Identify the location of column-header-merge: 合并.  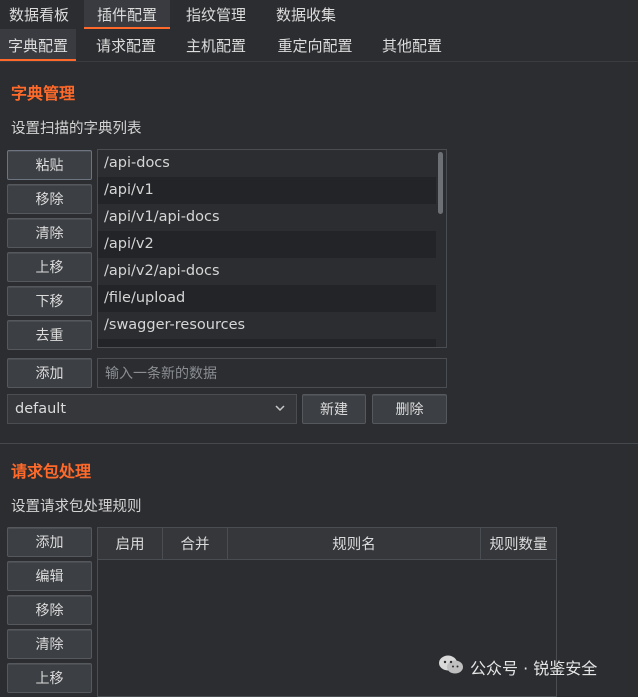
(195, 544).